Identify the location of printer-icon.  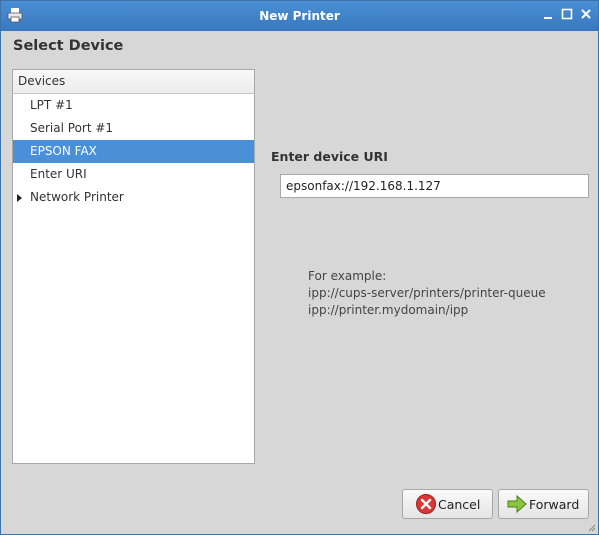
(15, 15).